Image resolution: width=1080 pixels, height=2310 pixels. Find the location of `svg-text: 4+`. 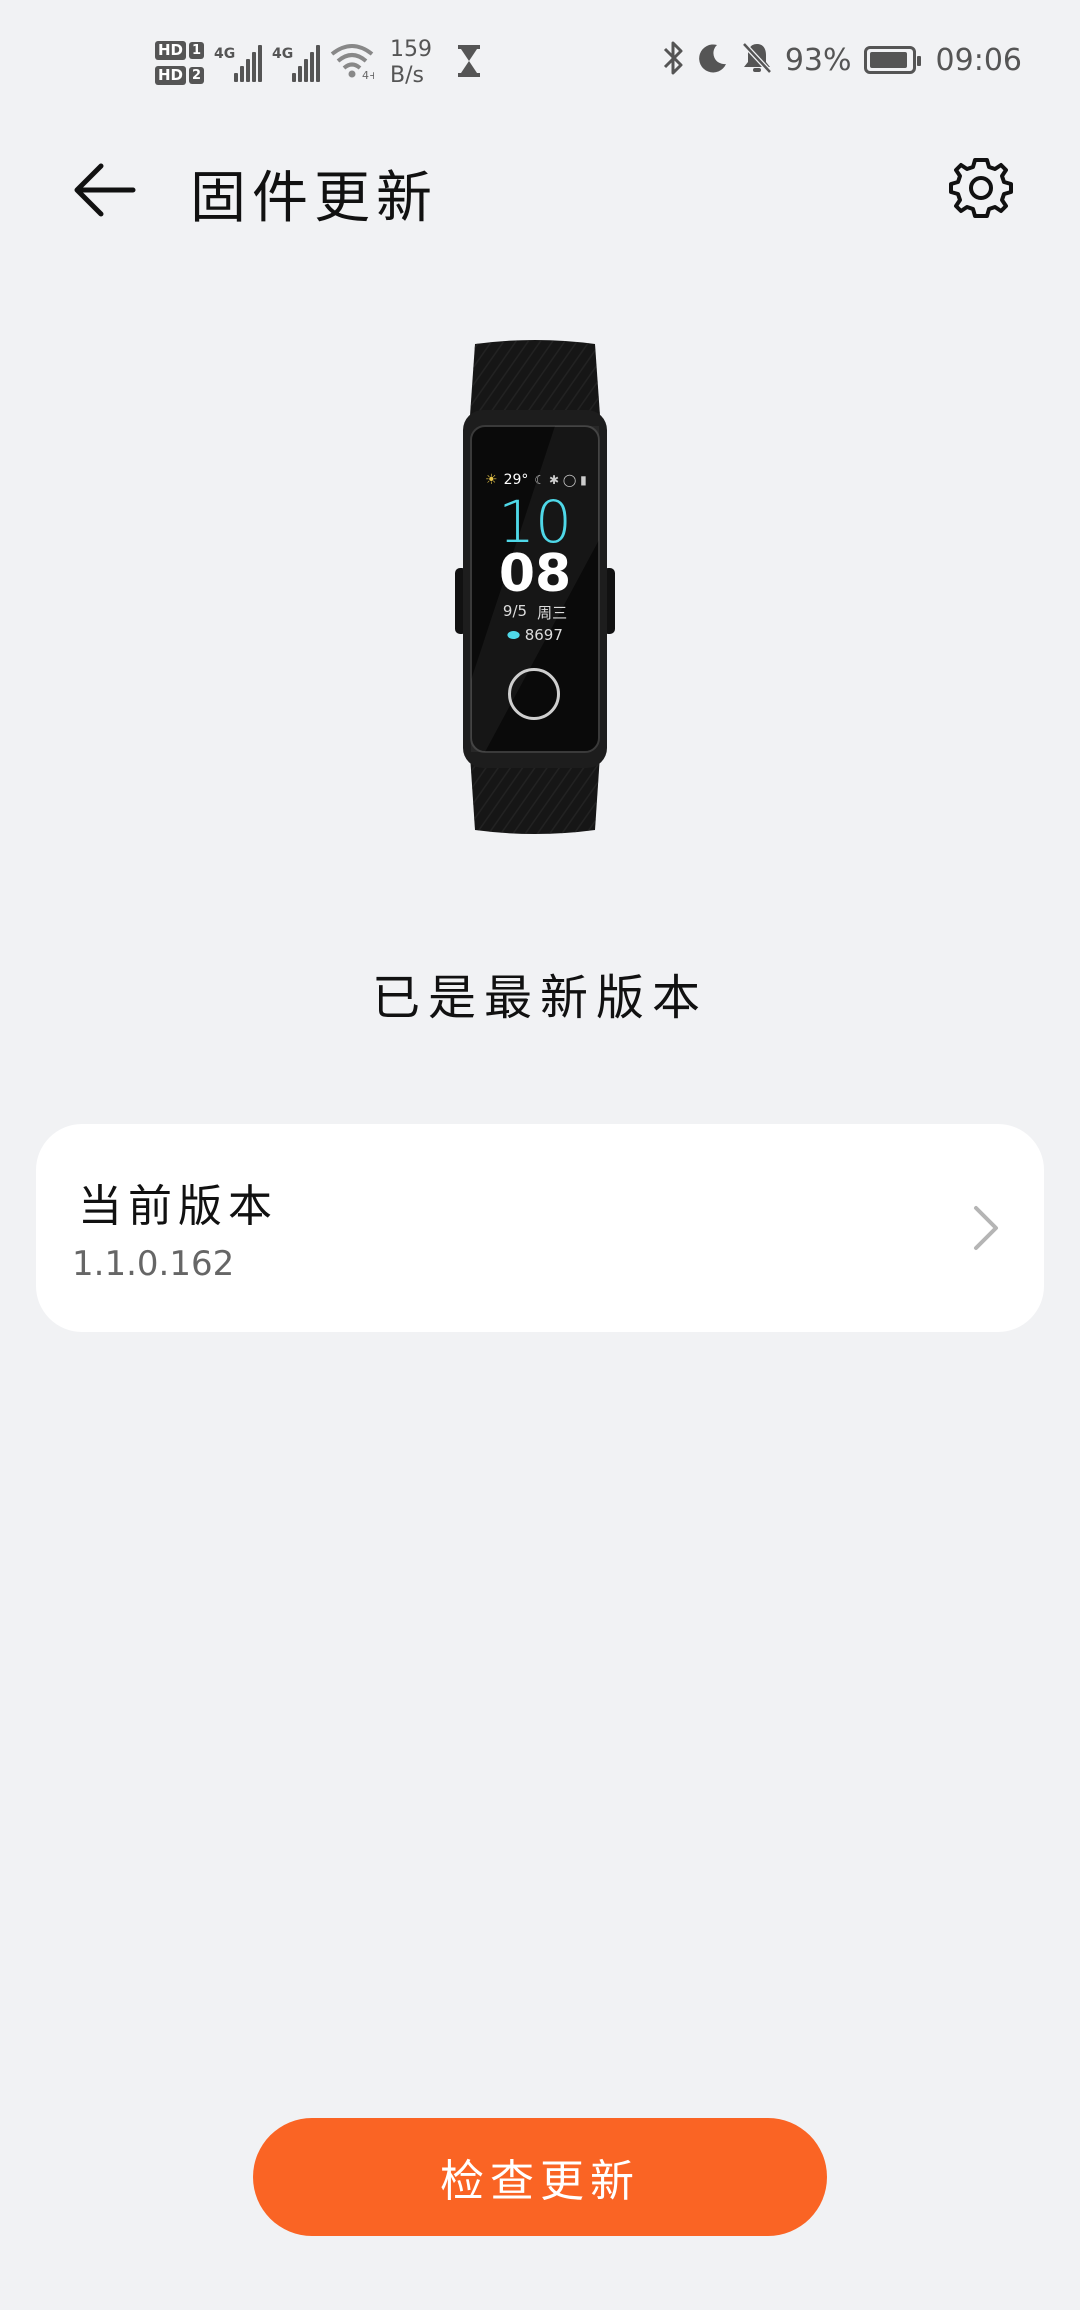

svg-text: 4+ is located at coordinates (368, 74).